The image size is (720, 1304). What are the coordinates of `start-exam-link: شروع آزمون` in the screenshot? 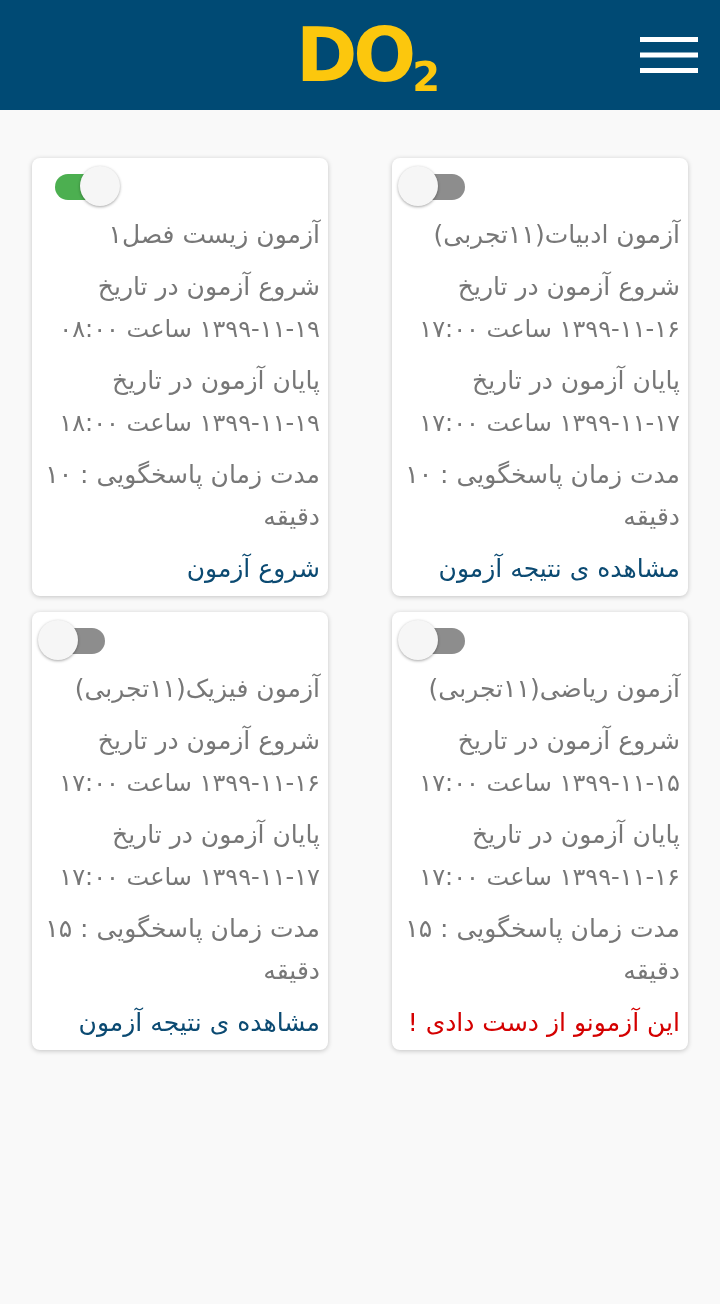 It's located at (253, 569).